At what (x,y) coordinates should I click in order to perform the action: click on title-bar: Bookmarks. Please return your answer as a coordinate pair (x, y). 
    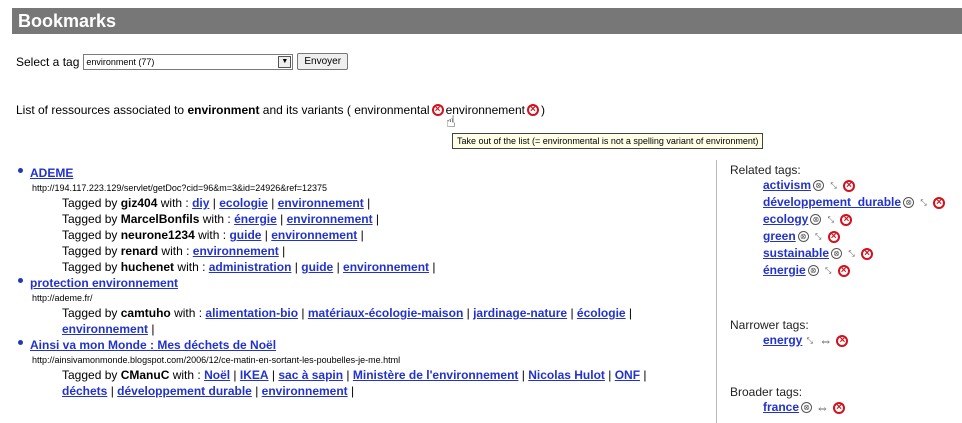
    Looking at the image, I should click on (487, 21).